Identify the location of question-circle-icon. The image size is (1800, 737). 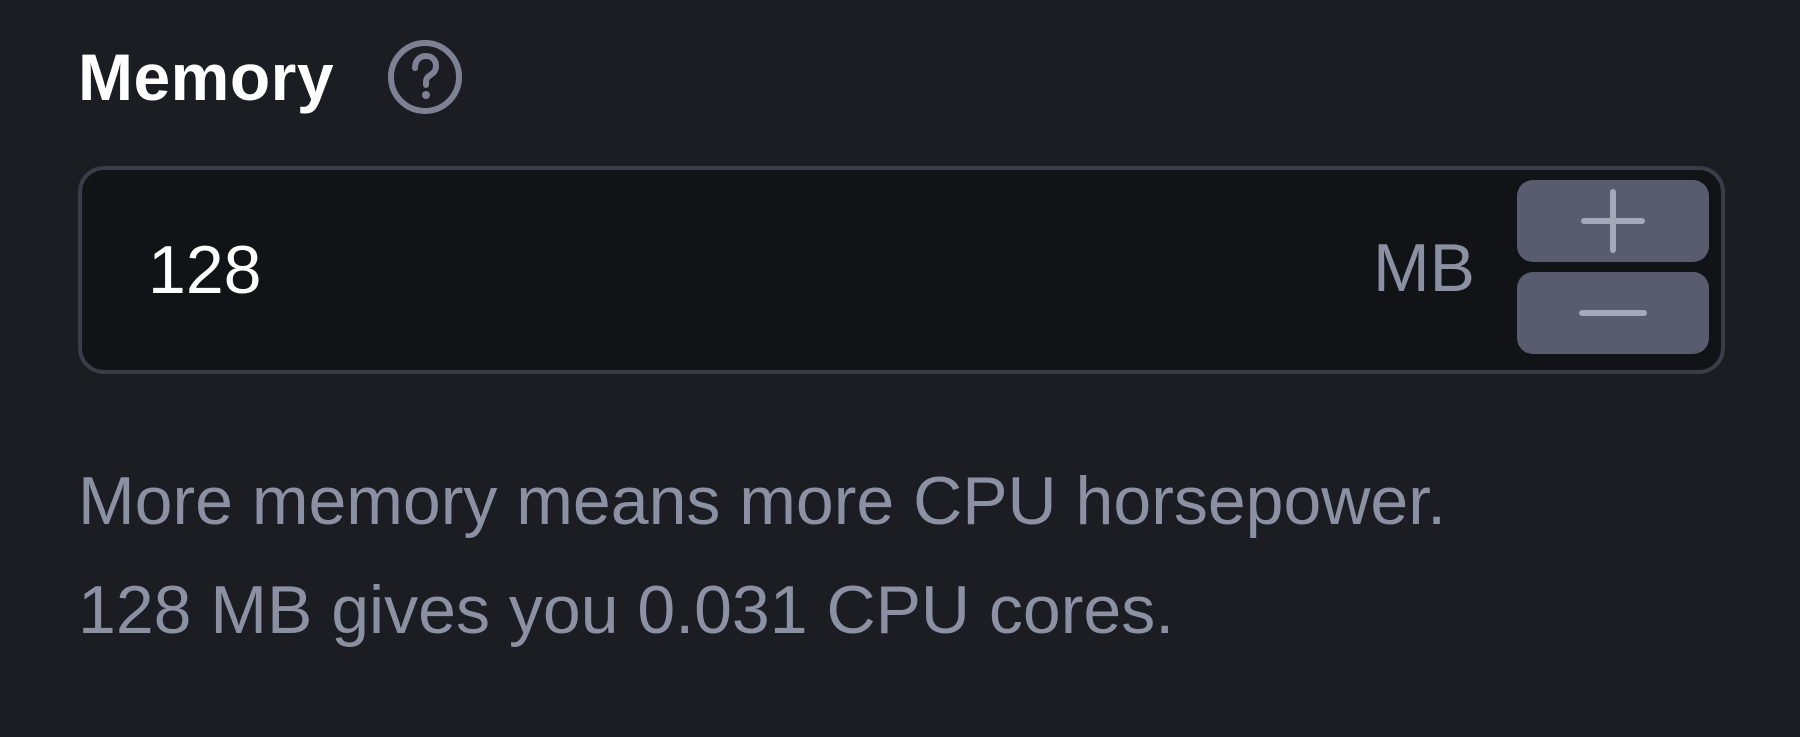
(425, 77).